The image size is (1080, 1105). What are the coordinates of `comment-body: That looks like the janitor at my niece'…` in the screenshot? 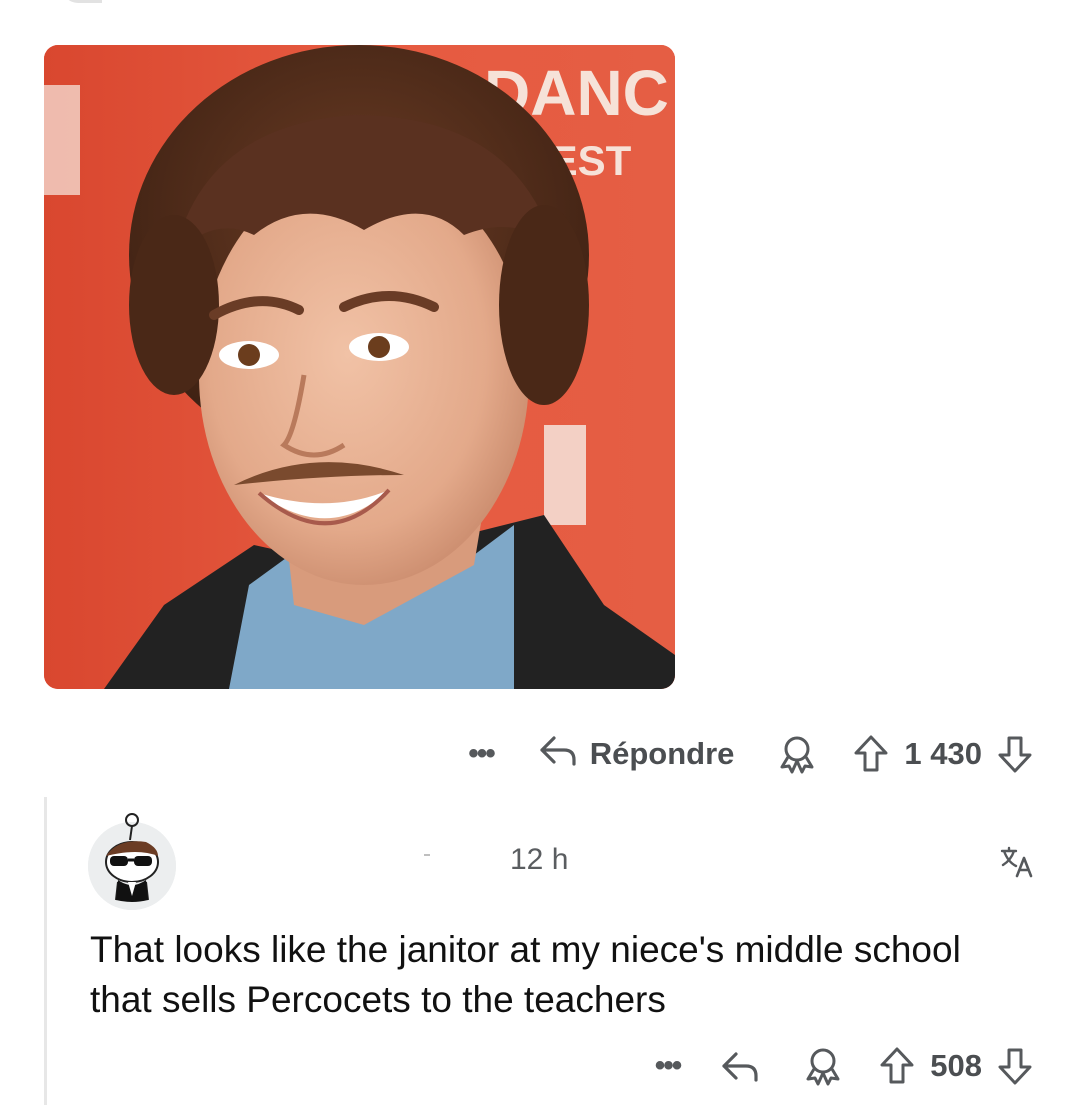 It's located at (525, 974).